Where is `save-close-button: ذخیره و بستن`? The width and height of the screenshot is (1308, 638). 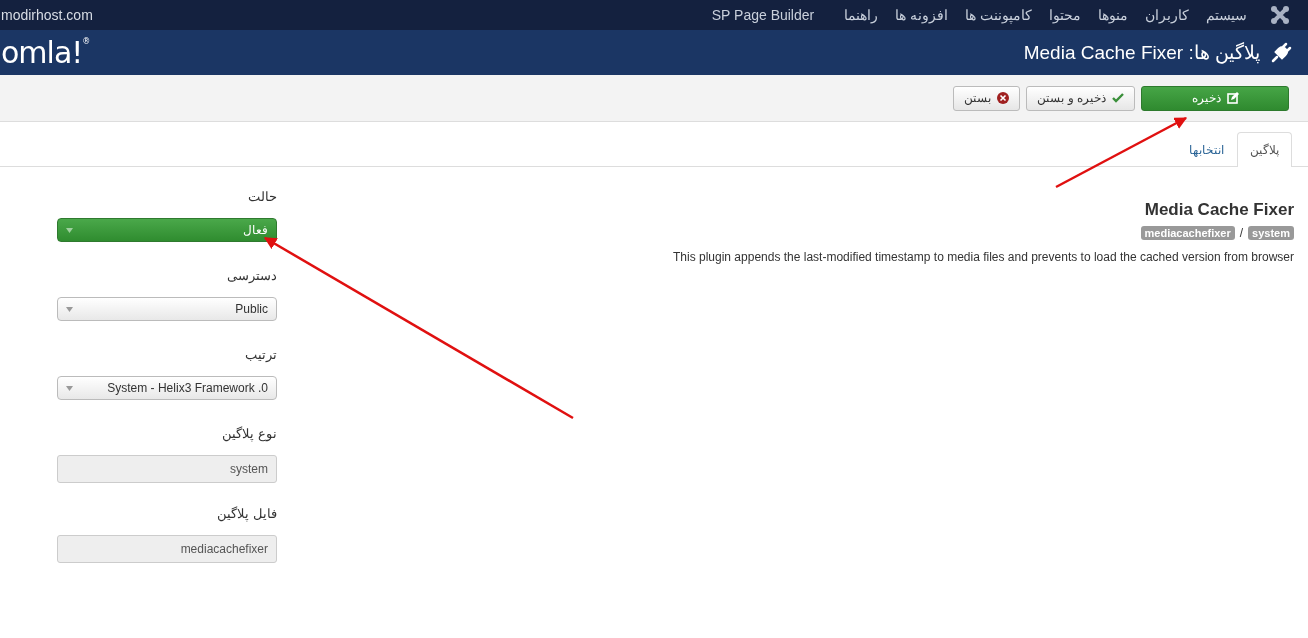
save-close-button: ذخیره و بستن is located at coordinates (1080, 98).